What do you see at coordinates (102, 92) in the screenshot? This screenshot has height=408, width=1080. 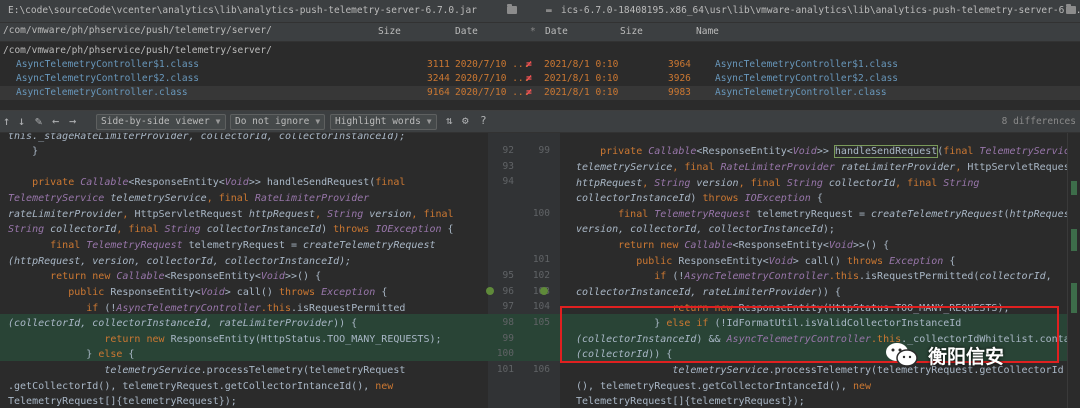 I see `left-file-name: AsyncTelemetryController.class` at bounding box center [102, 92].